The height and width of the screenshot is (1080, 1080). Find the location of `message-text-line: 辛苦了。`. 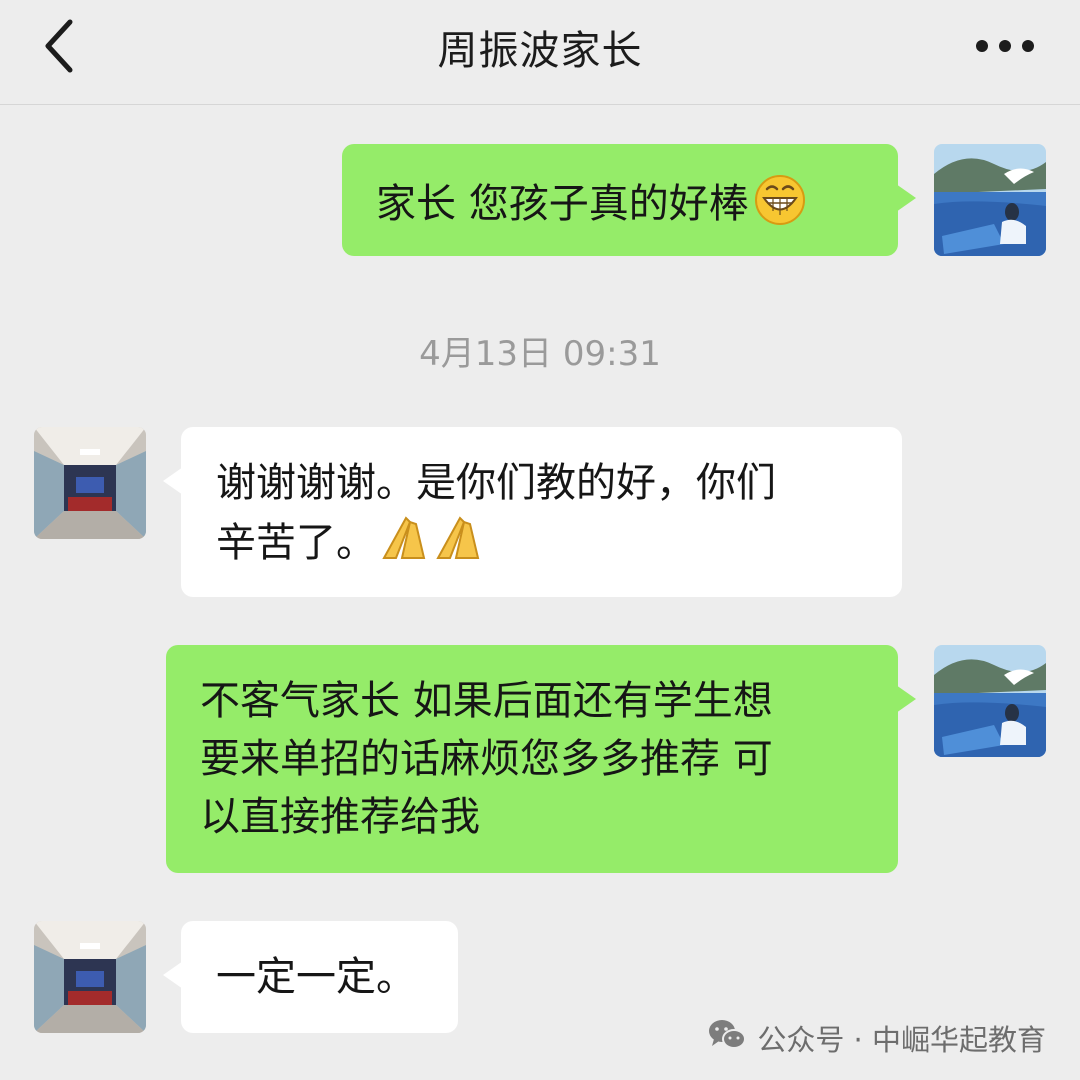

message-text-line: 辛苦了。 is located at coordinates (296, 543).